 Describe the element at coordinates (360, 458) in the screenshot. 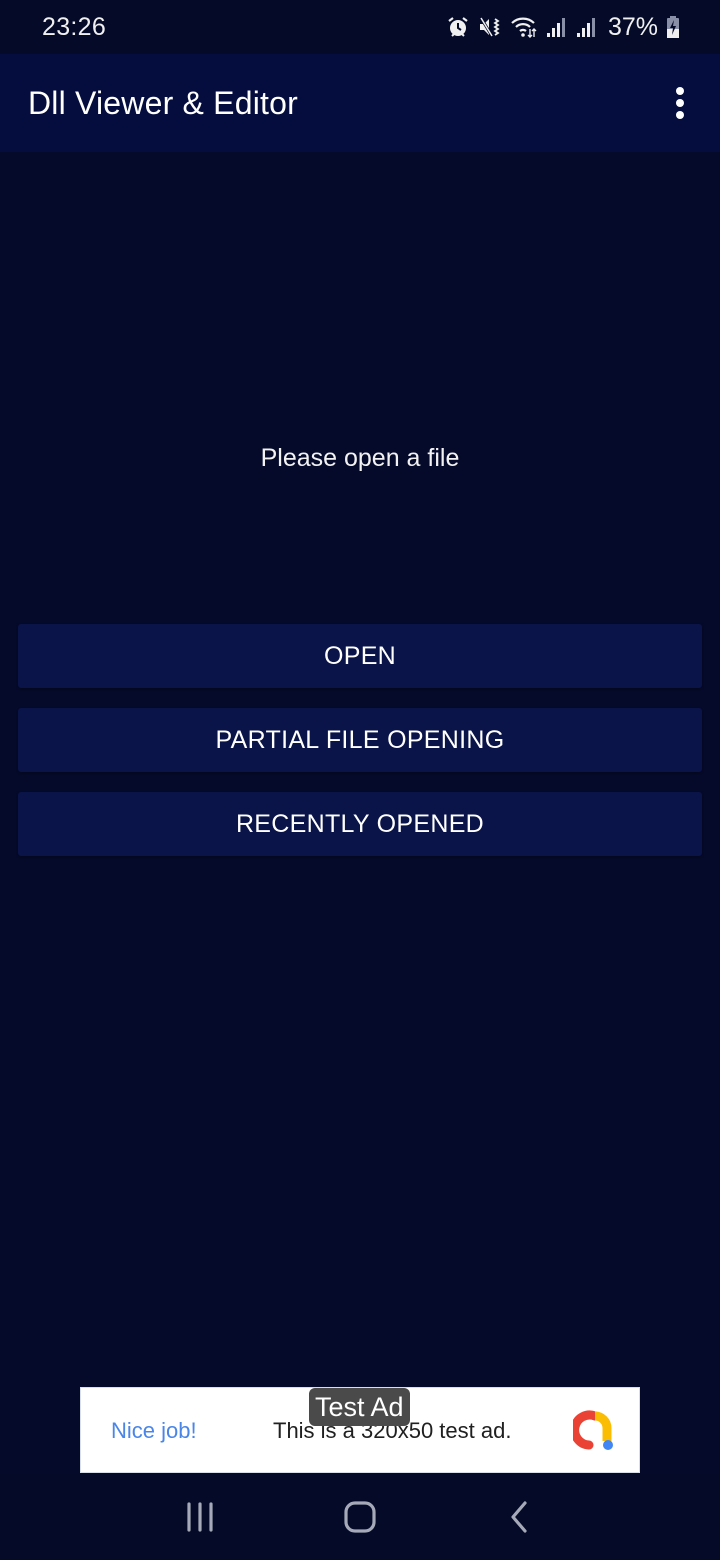

I see `empty-state-message: Please open a file` at that location.